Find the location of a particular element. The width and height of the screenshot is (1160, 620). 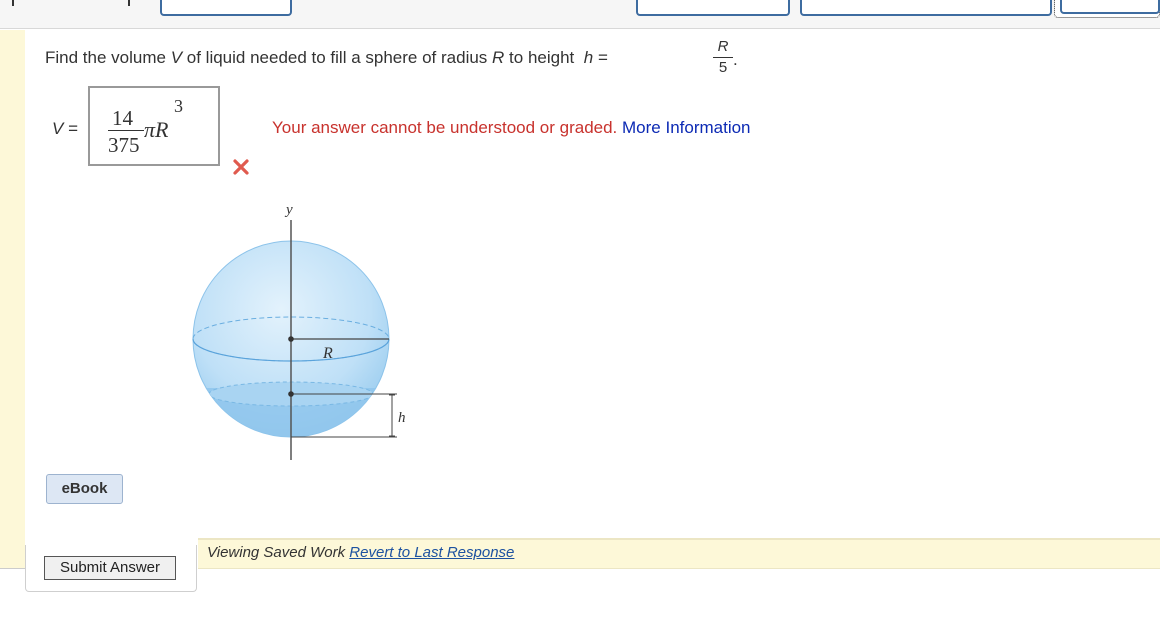

height-fraction: R 5 is located at coordinates (723, 57).